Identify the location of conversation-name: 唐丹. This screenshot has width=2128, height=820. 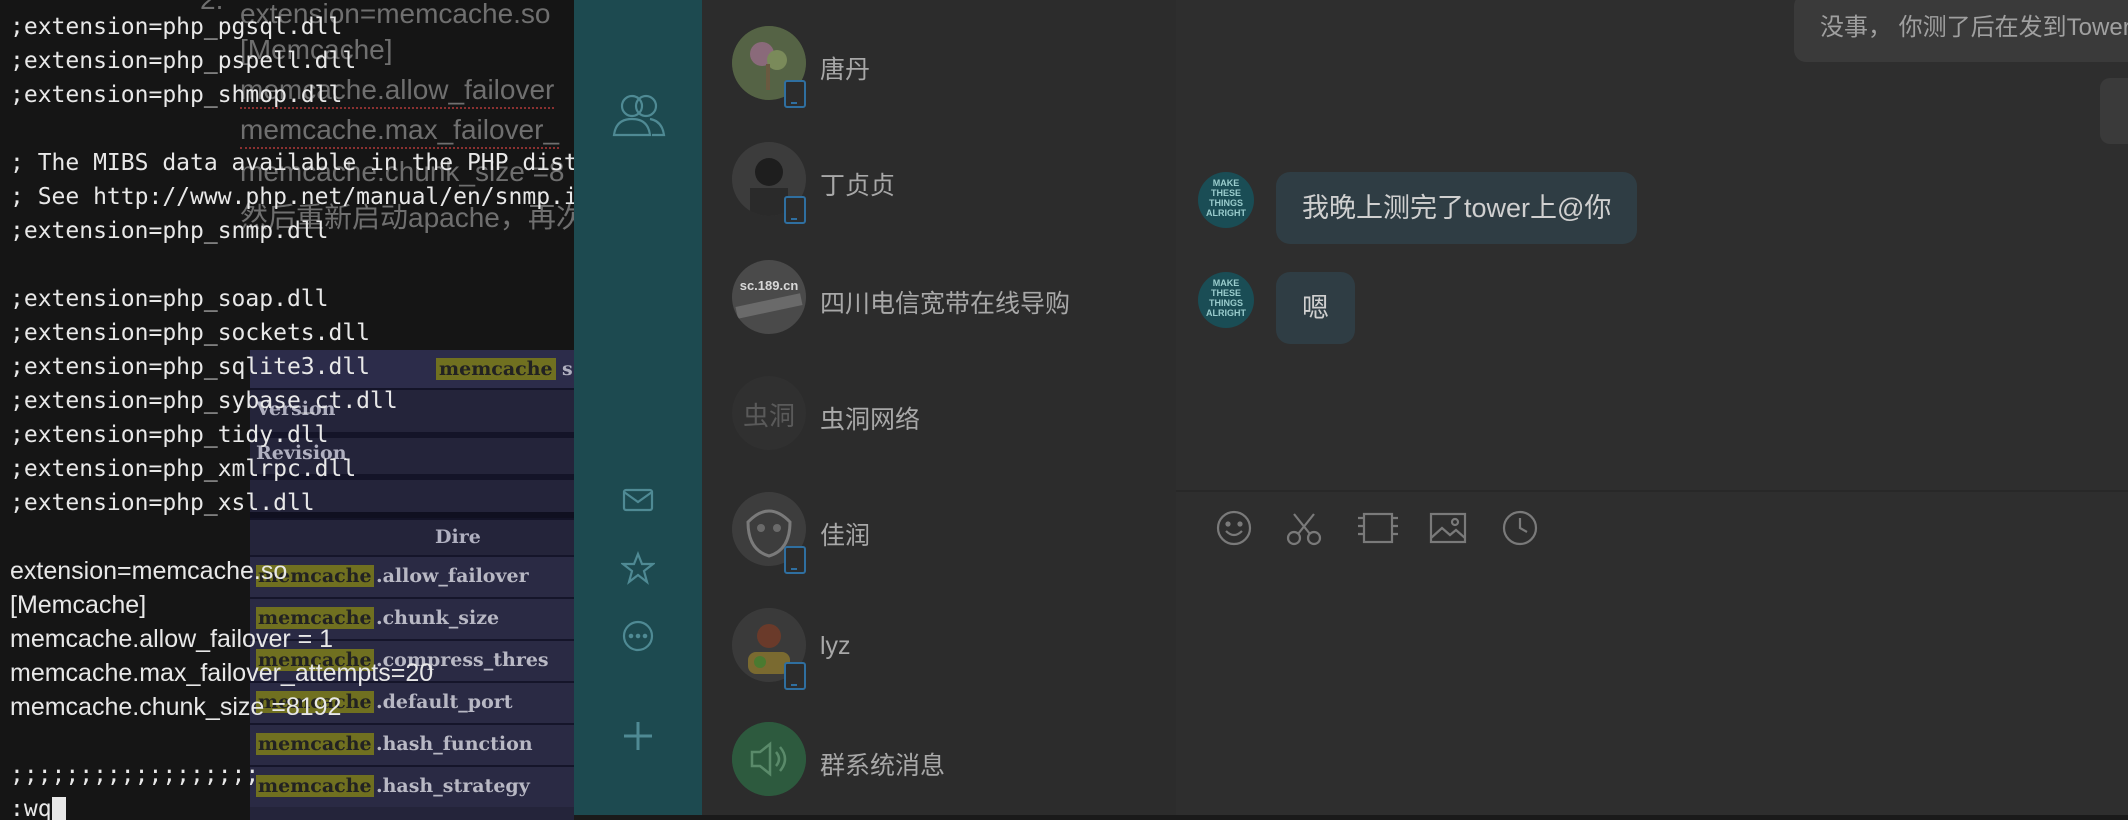
(845, 70).